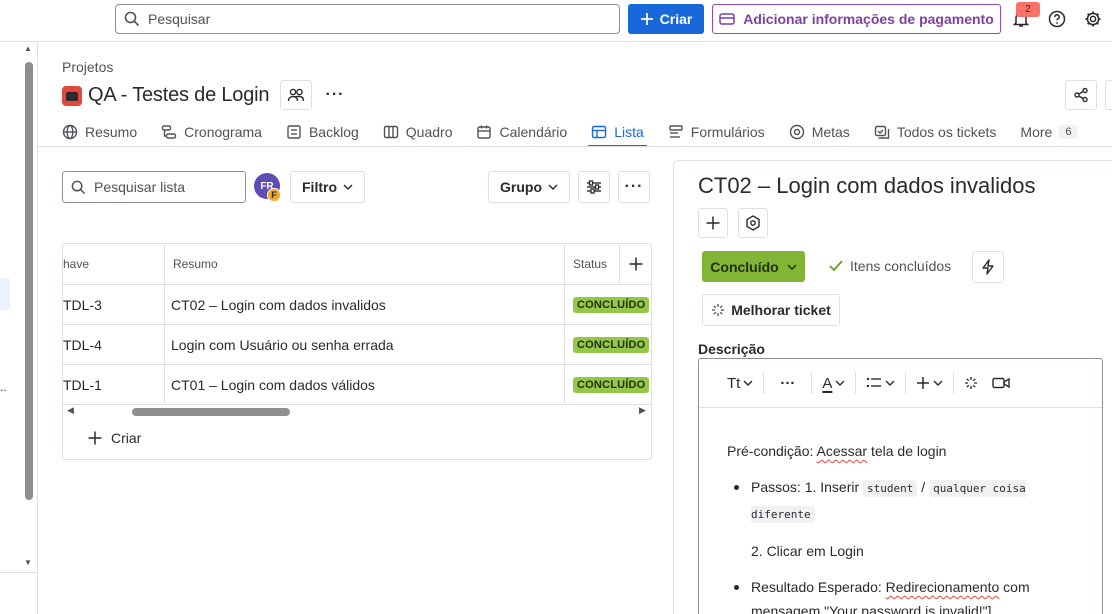 The width and height of the screenshot is (1112, 614). Describe the element at coordinates (126, 438) in the screenshot. I see `create-issue-label: Criar` at that location.